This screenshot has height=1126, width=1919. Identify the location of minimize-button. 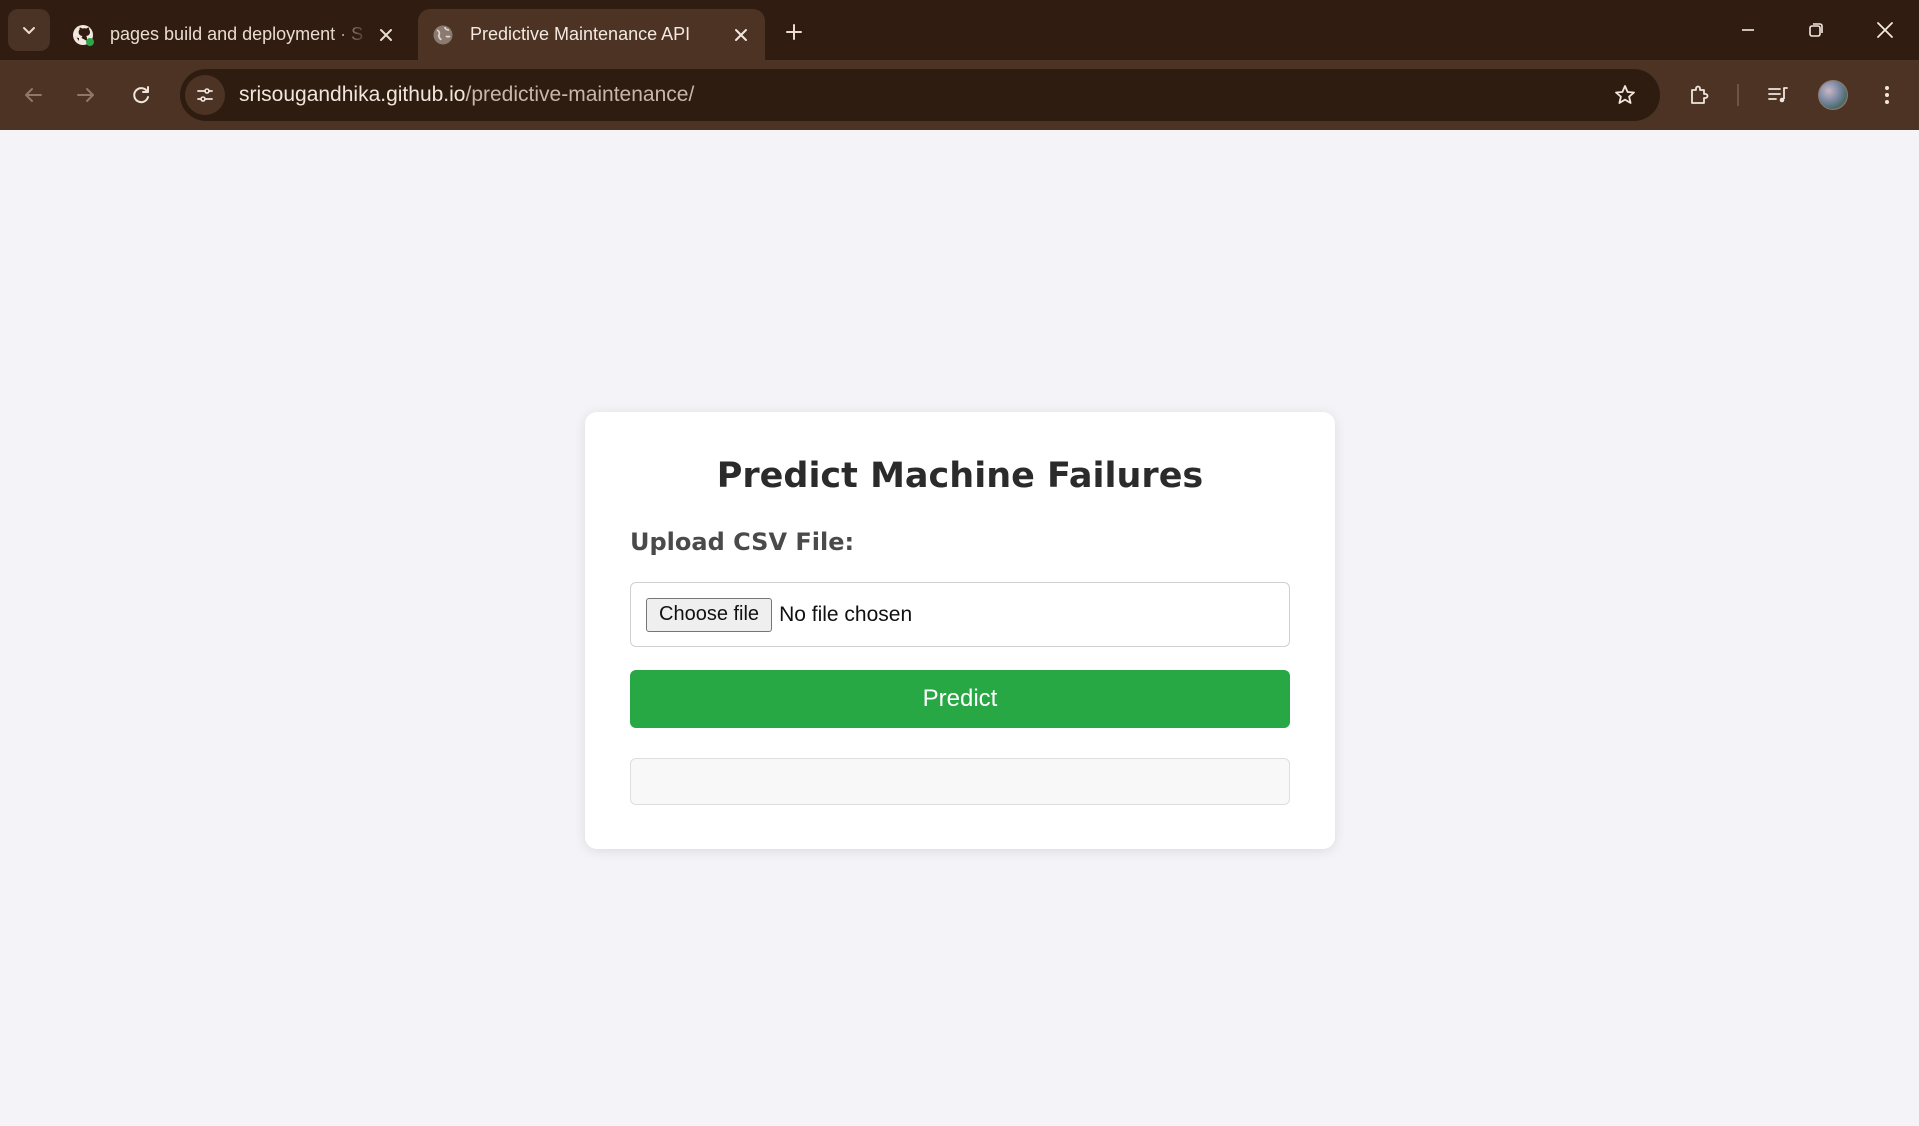
(1748, 30).